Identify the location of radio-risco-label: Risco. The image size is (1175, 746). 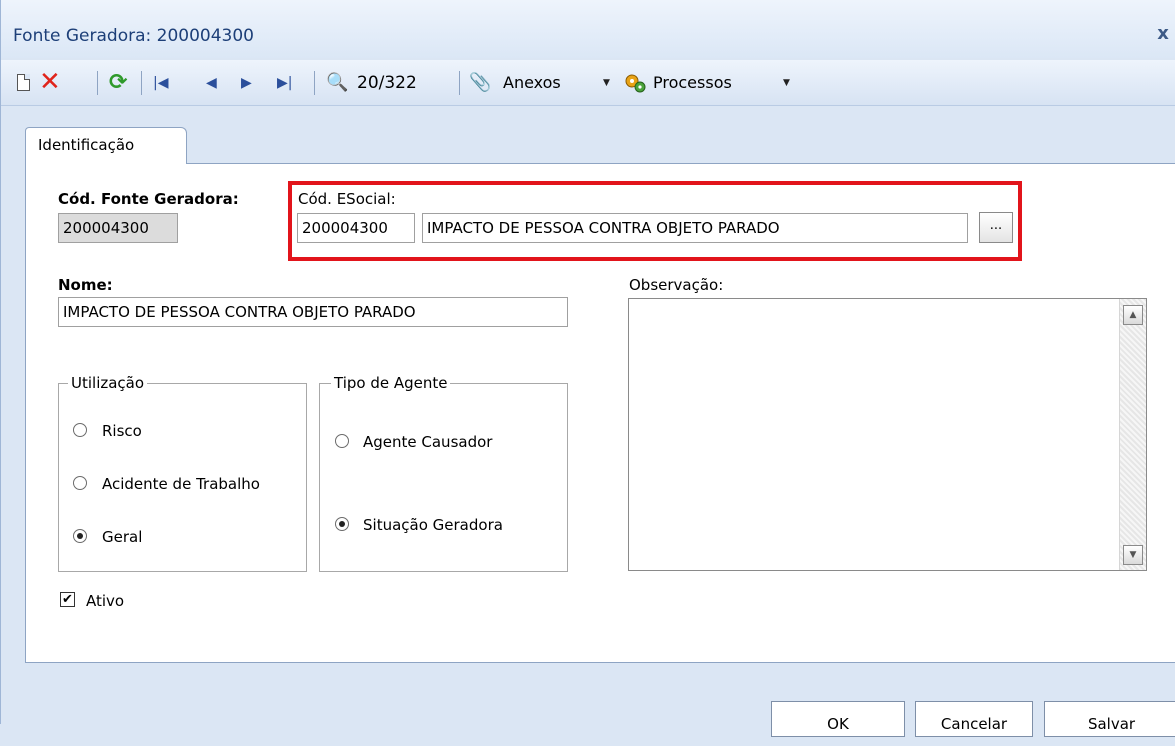
(122, 431).